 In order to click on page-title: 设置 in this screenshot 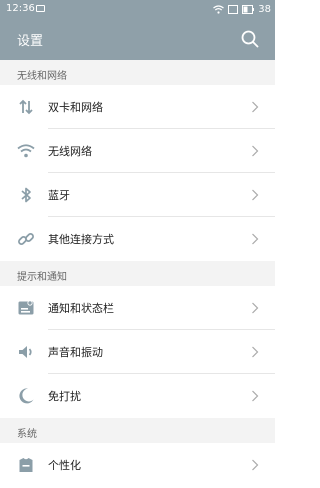, I will do `click(30, 41)`.